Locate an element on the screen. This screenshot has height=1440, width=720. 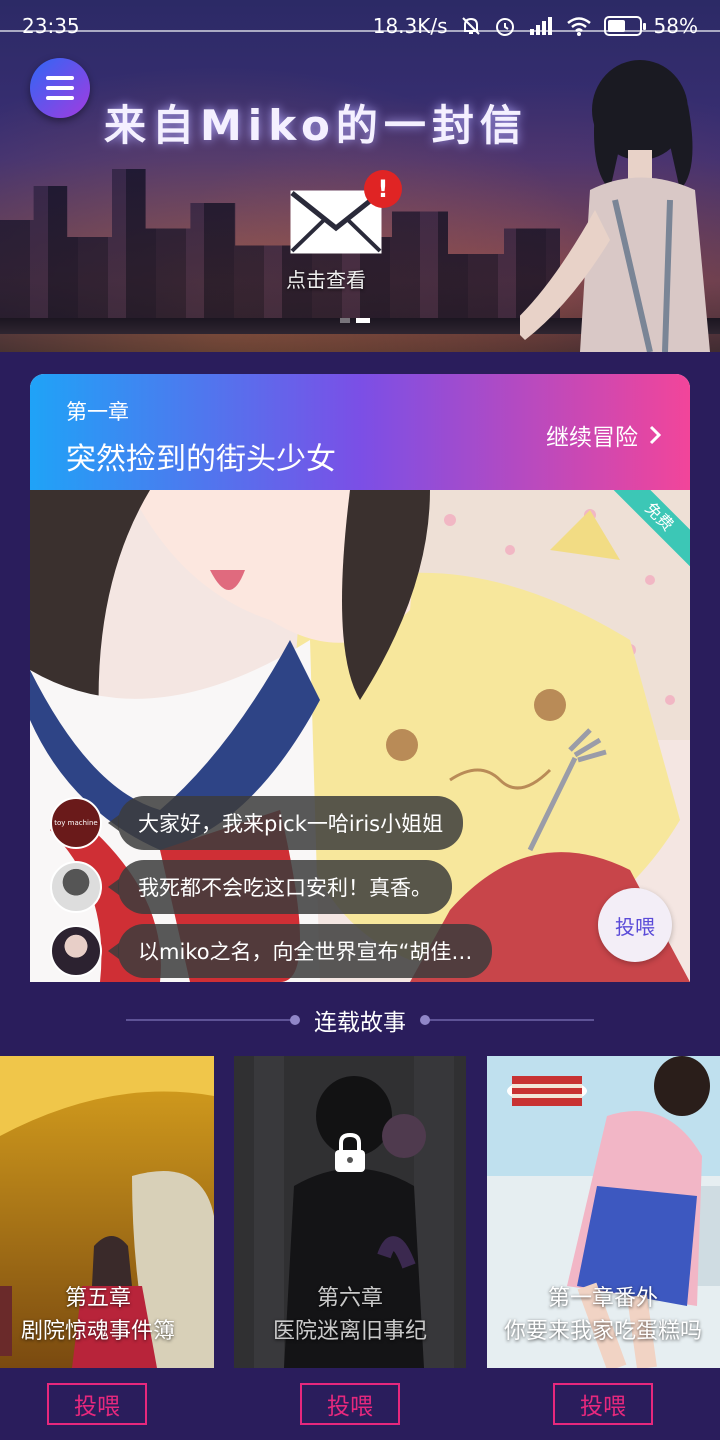
menu-button is located at coordinates (60, 88).